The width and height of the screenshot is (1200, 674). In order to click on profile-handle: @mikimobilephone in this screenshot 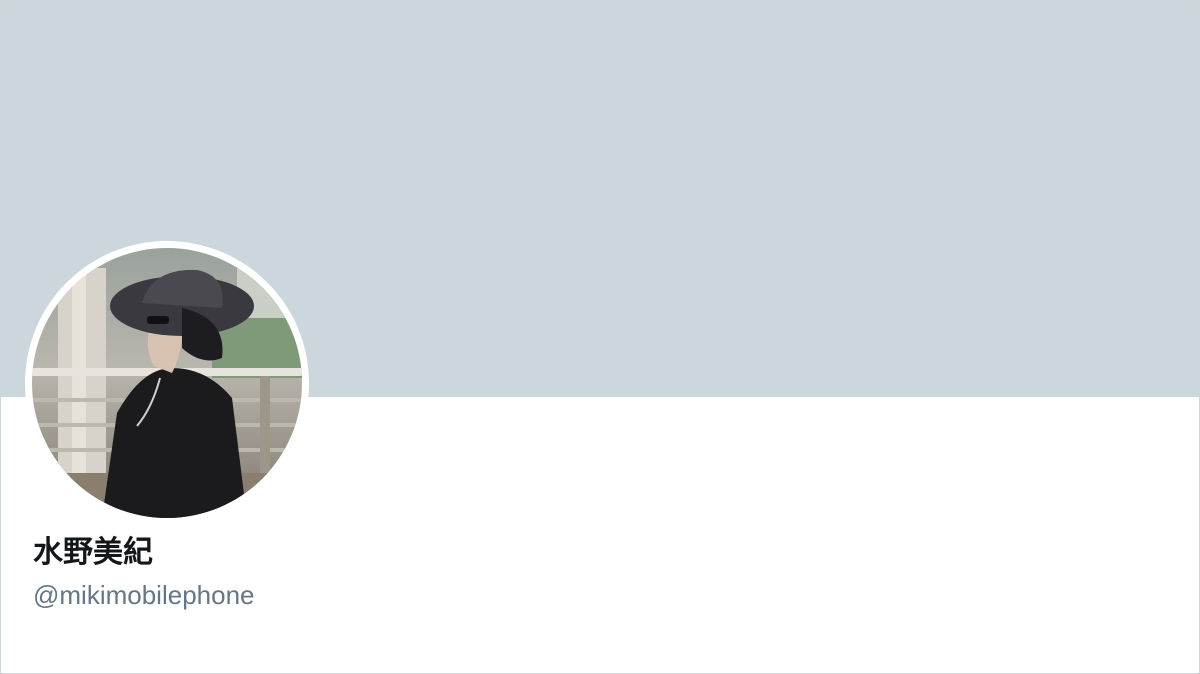, I will do `click(144, 595)`.